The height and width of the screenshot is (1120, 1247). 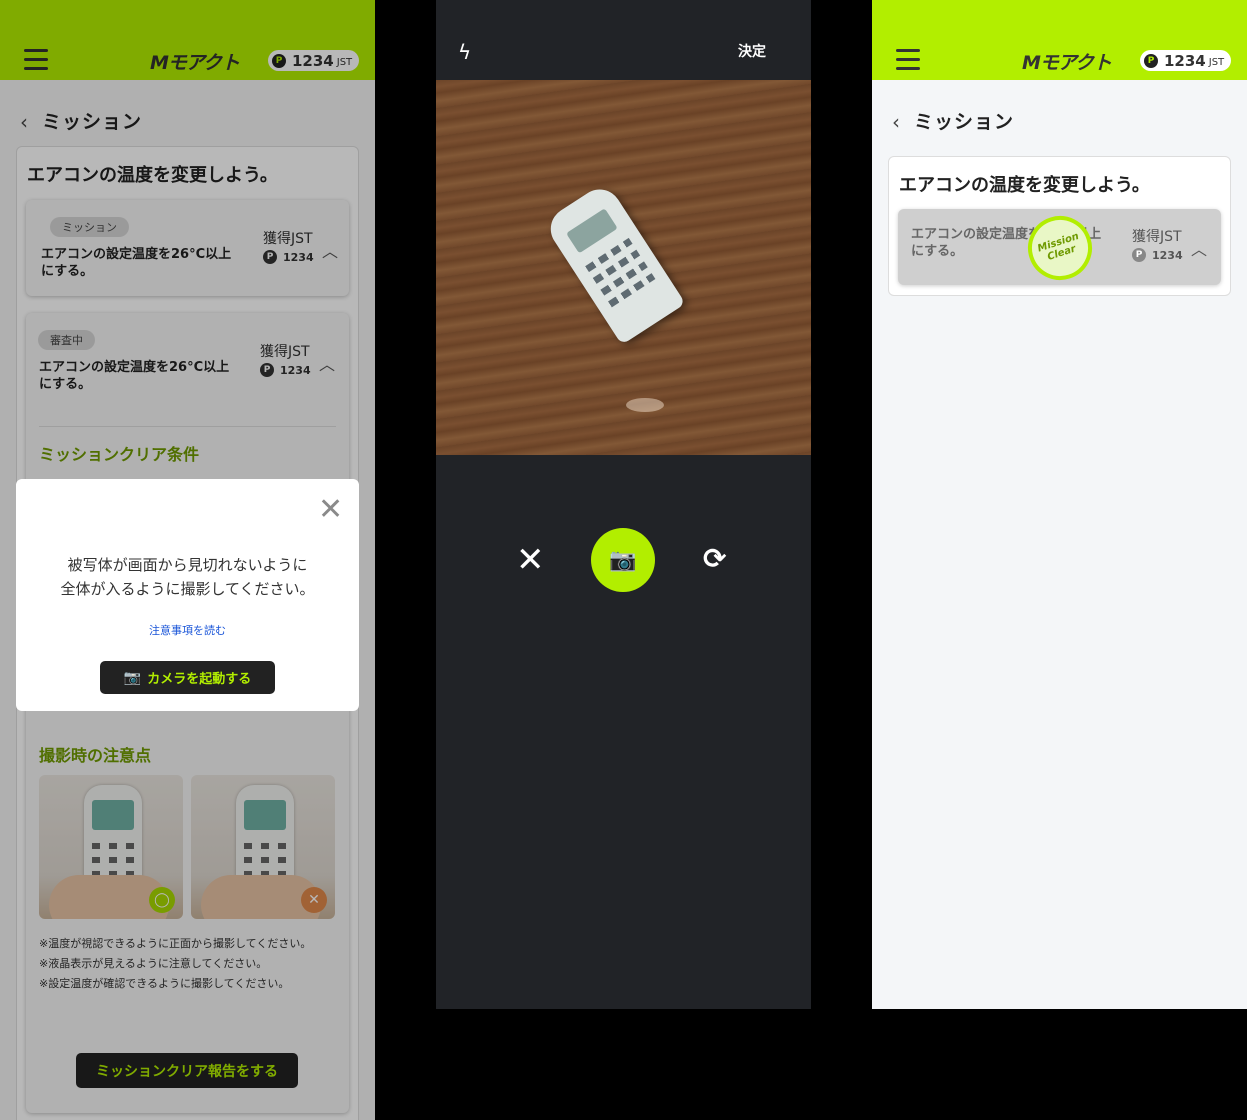 What do you see at coordinates (714, 559) in the screenshot?
I see `switch-camera-icon: ⟳` at bounding box center [714, 559].